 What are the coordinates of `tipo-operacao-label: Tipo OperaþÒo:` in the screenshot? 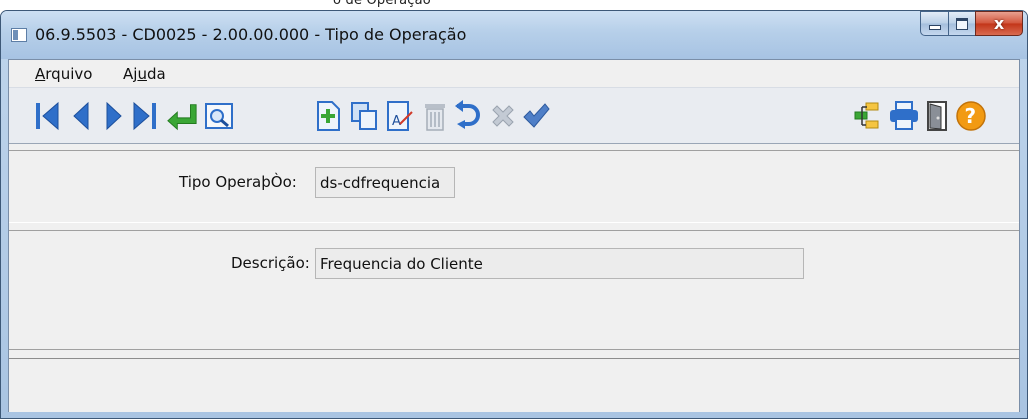 It's located at (238, 182).